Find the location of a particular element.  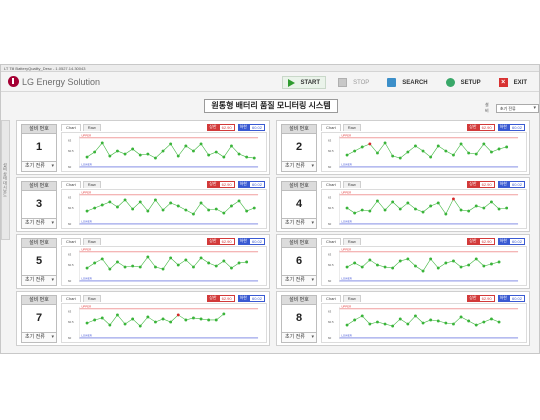

limit-readouts: 상한 62.90 하한 60.02 is located at coordinates (234, 184).